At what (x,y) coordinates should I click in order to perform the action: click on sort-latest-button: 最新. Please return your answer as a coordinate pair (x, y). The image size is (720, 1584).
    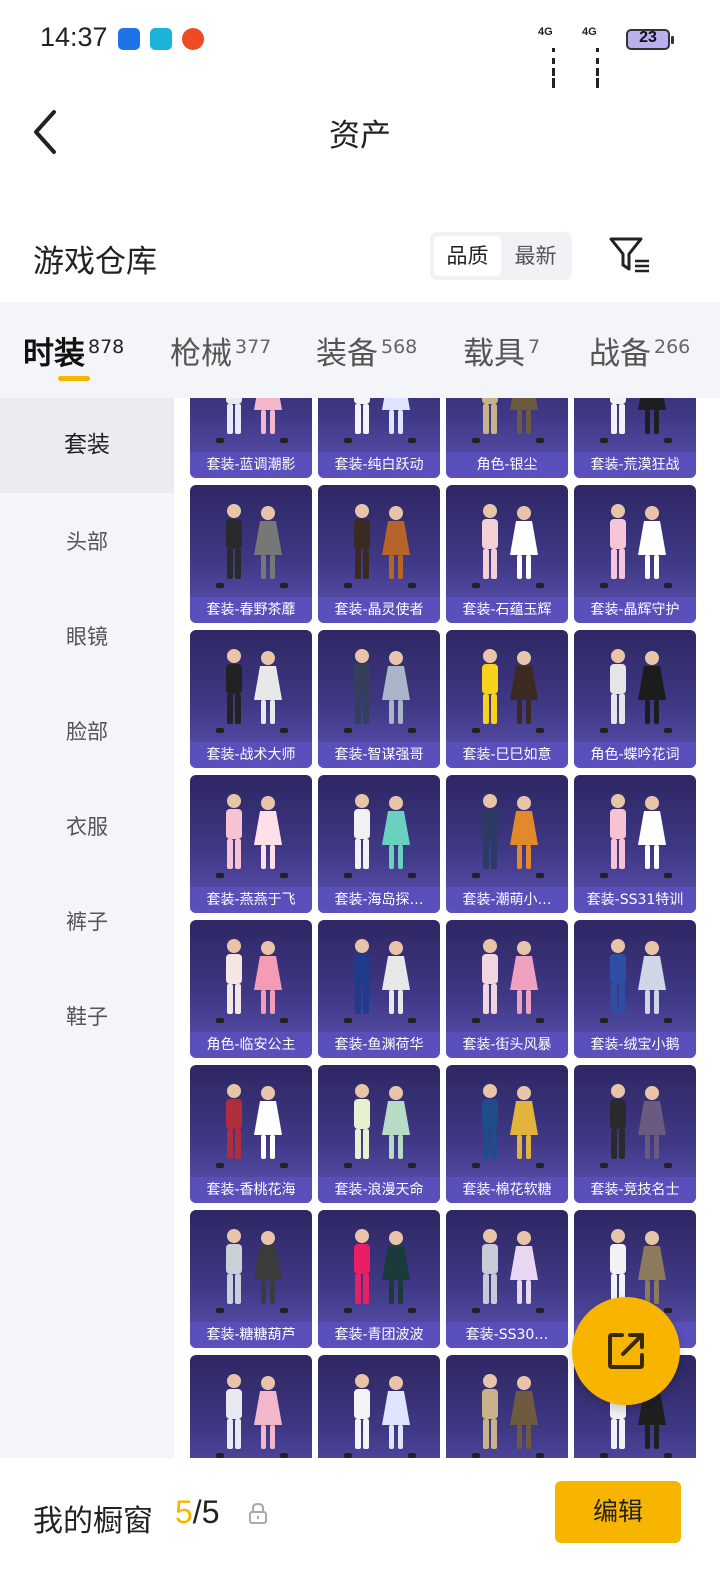
    Looking at the image, I should click on (535, 256).